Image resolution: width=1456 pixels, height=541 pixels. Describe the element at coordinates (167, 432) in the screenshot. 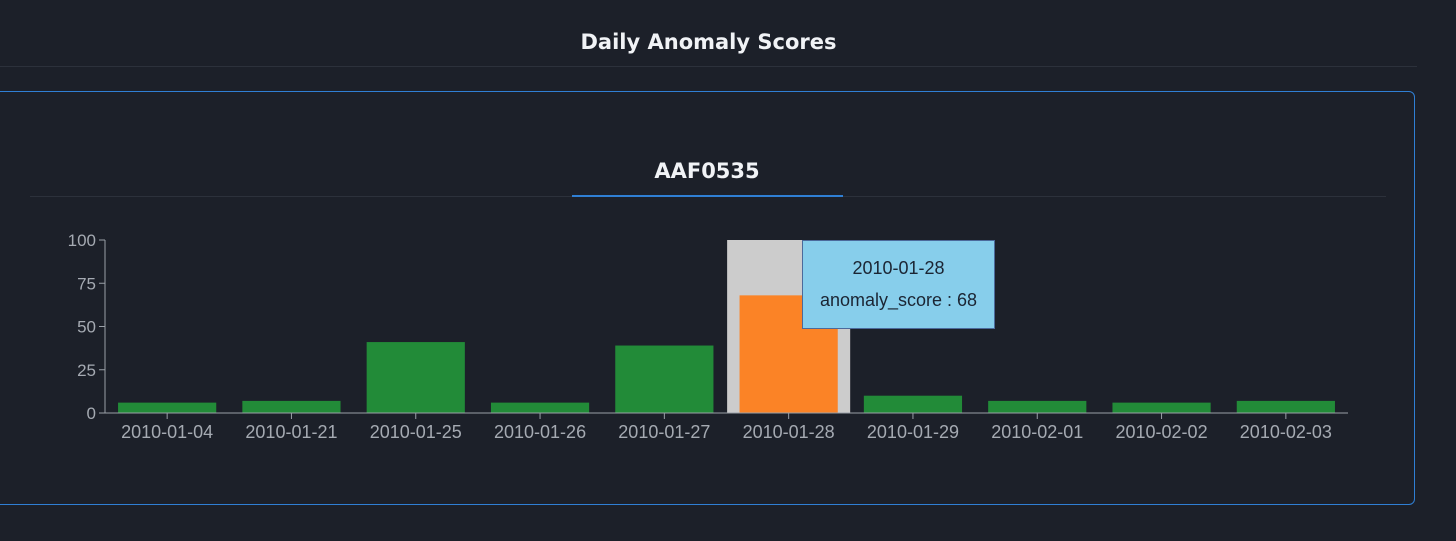

I see `x-tick-label: 2010-01-04` at that location.